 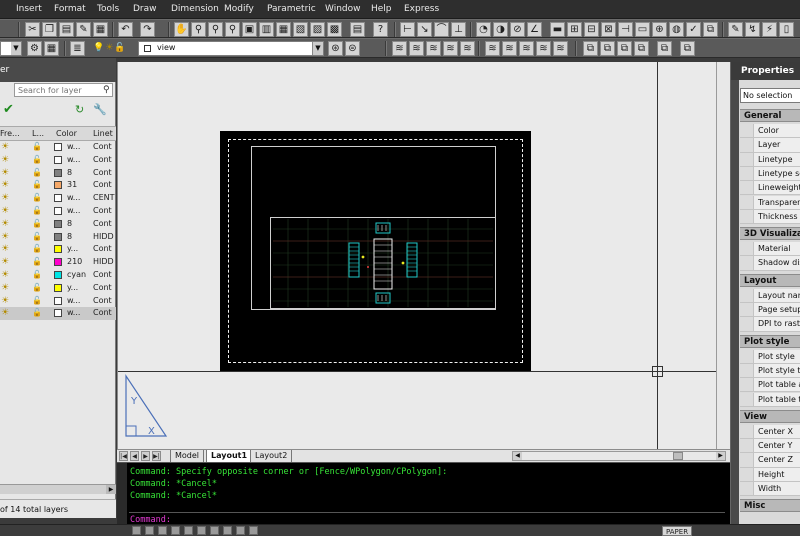 What do you see at coordinates (66, 29) in the screenshot?
I see `paste-icon: ▤` at bounding box center [66, 29].